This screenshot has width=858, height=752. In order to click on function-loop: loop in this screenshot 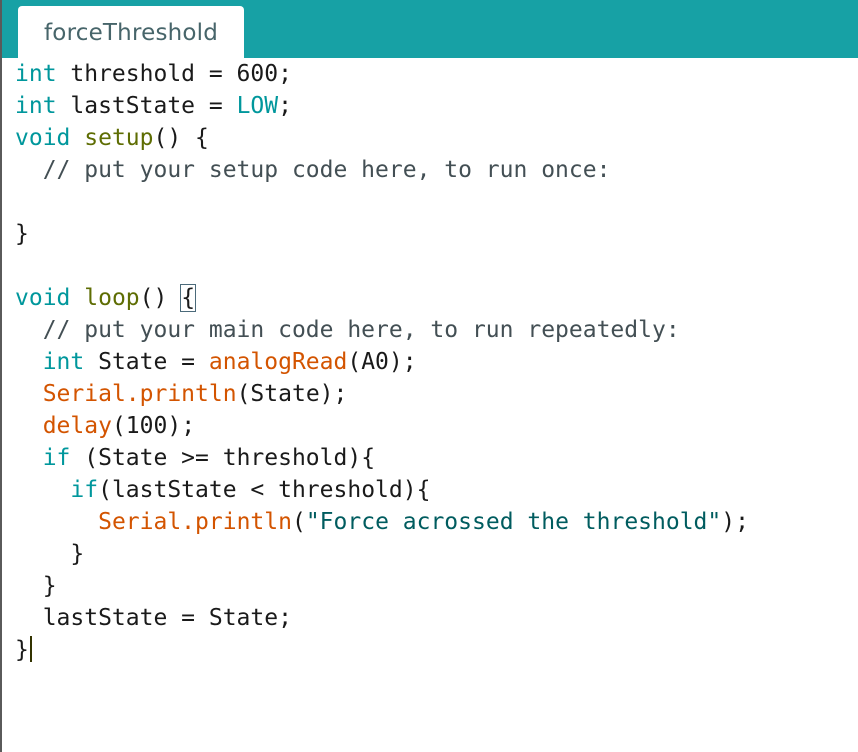, I will do `click(112, 298)`.